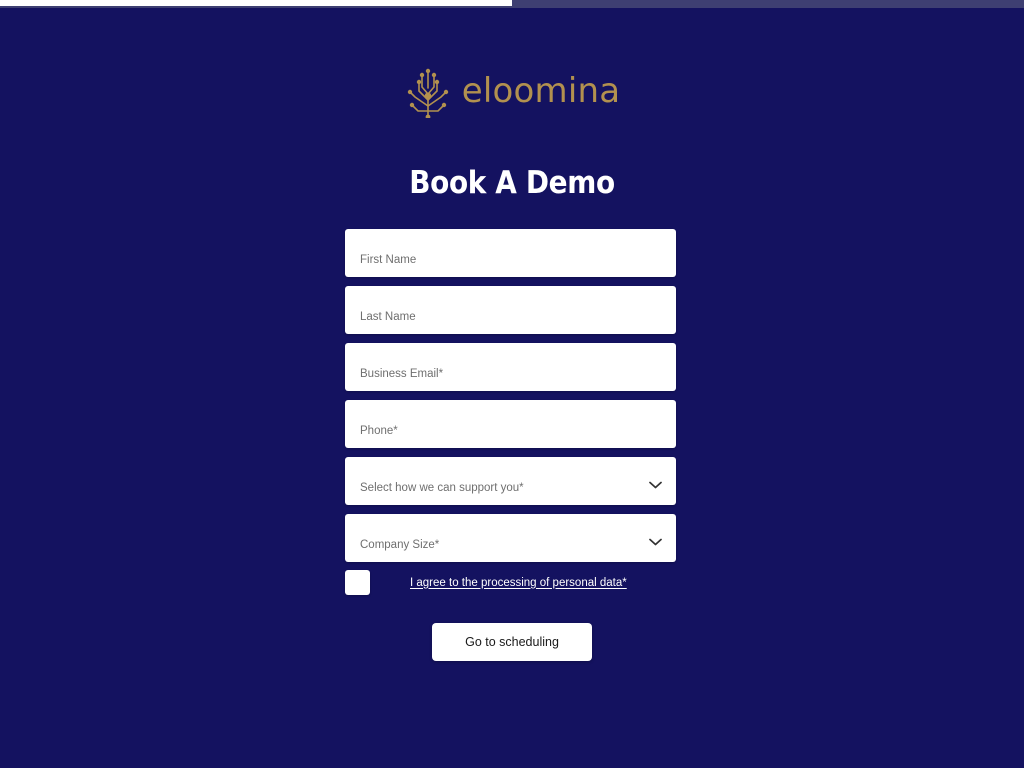 This screenshot has width=1024, height=768. I want to click on input-phone, so click(510, 431).